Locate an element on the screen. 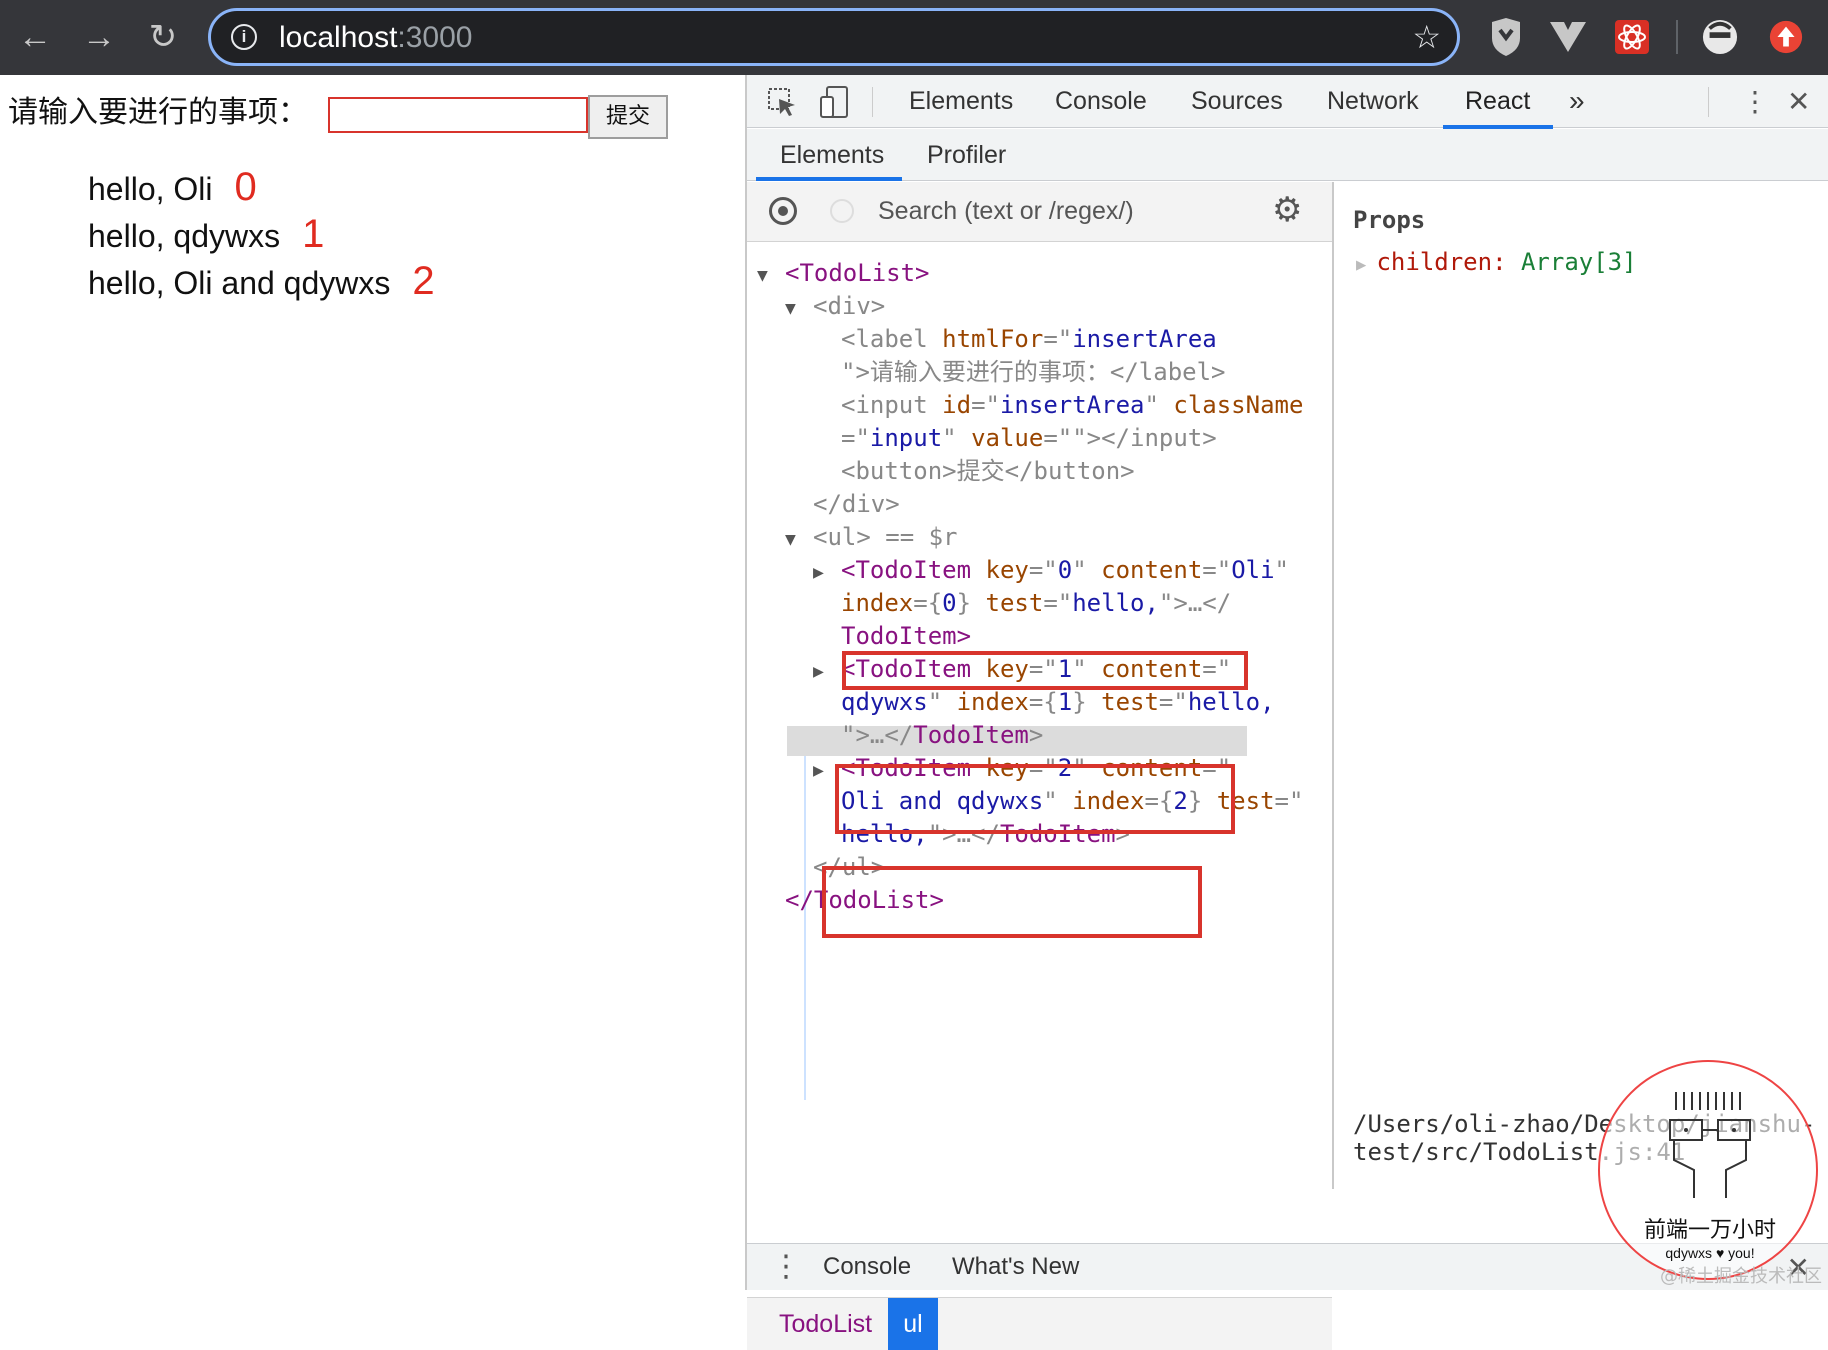  site-info-icon: i is located at coordinates (244, 37).